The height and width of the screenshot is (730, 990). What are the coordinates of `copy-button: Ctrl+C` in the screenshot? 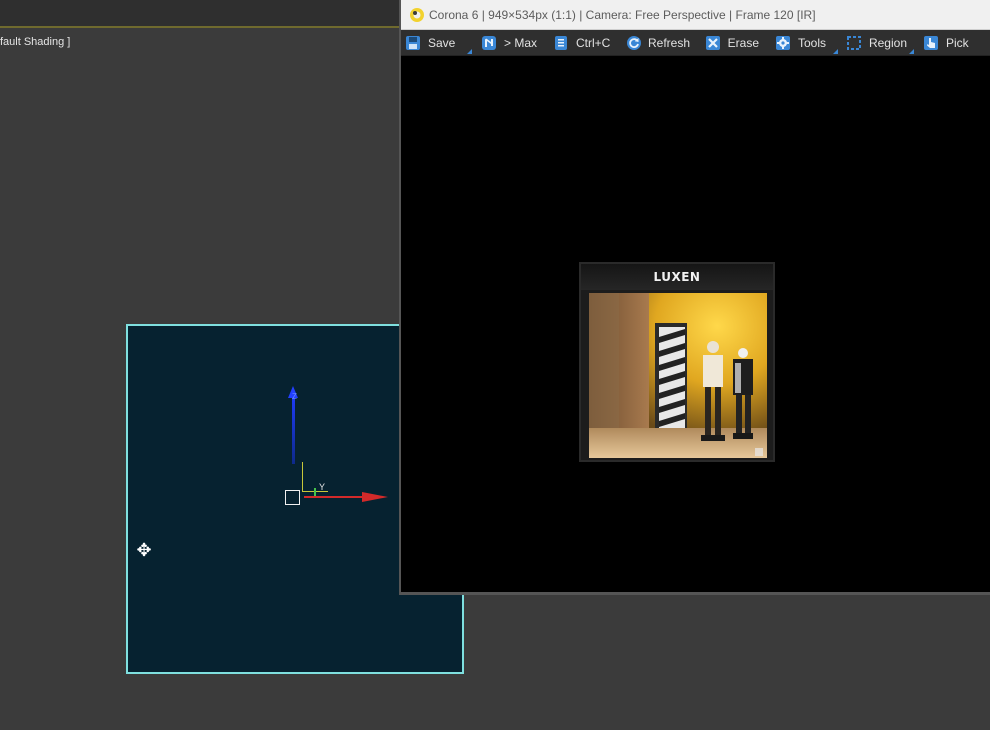 It's located at (584, 43).